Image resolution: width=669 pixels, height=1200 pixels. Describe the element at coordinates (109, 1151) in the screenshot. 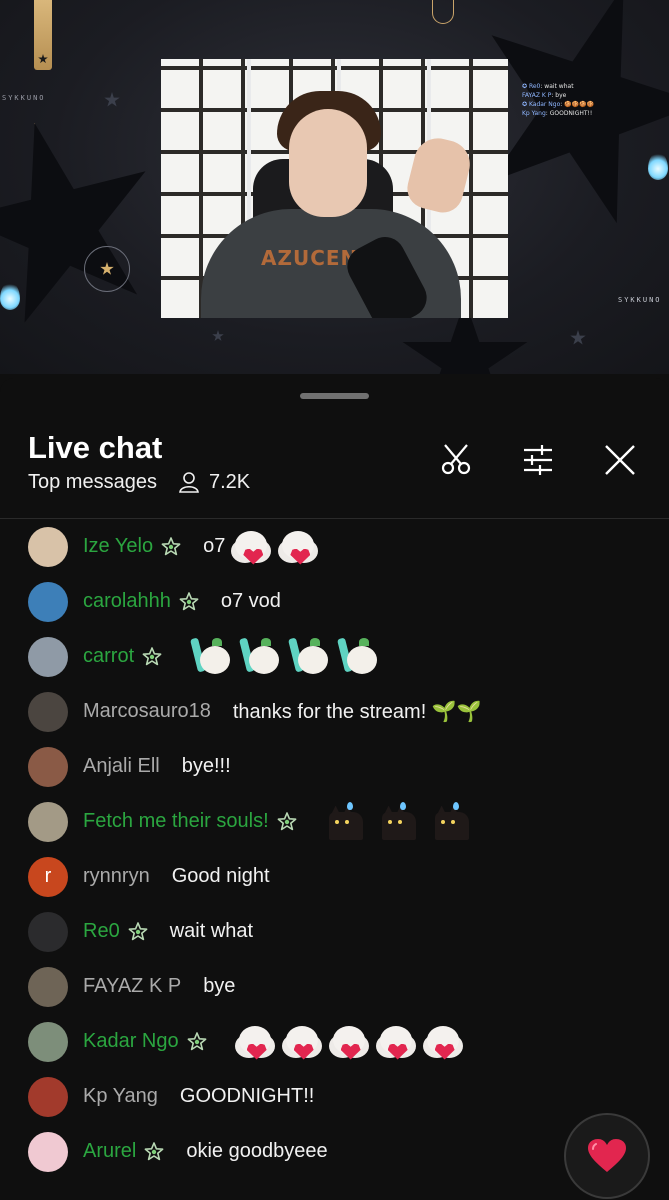

I see `author-name: Arurel` at that location.